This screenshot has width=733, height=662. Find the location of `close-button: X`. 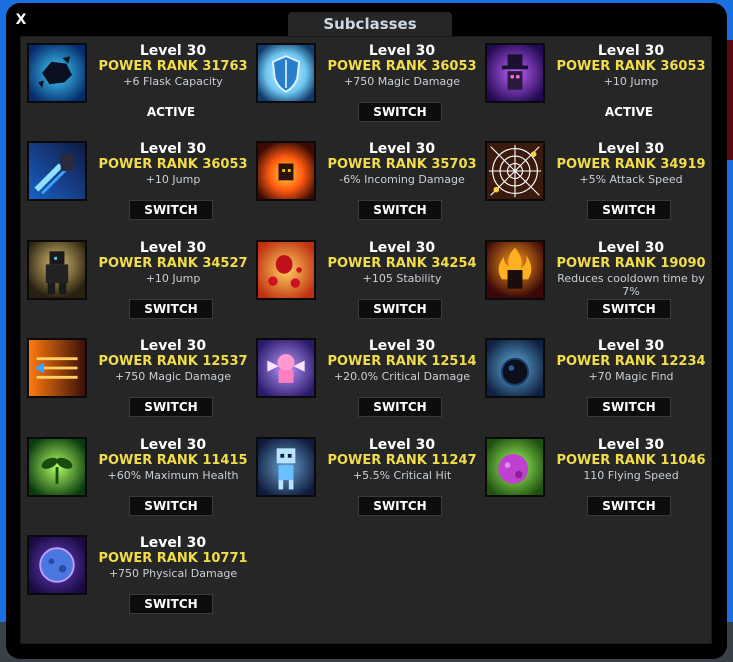

close-button: X is located at coordinates (21, 20).